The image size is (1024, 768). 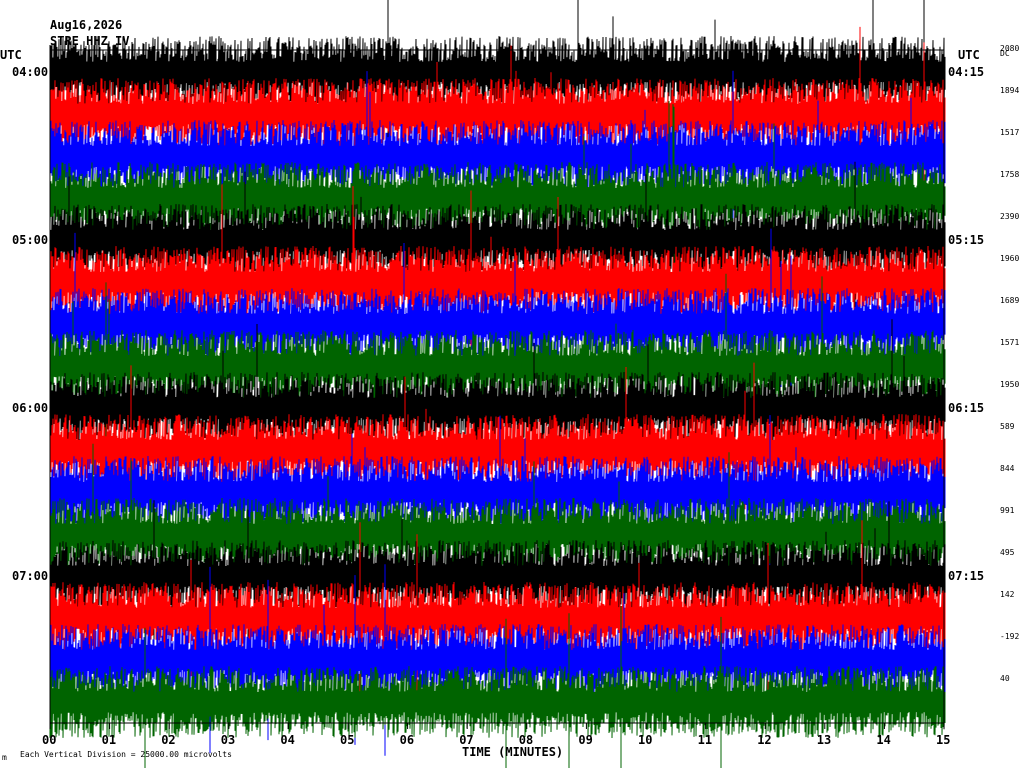 What do you see at coordinates (1007, 510) in the screenshot?
I see `dc-offset-value: 991` at bounding box center [1007, 510].